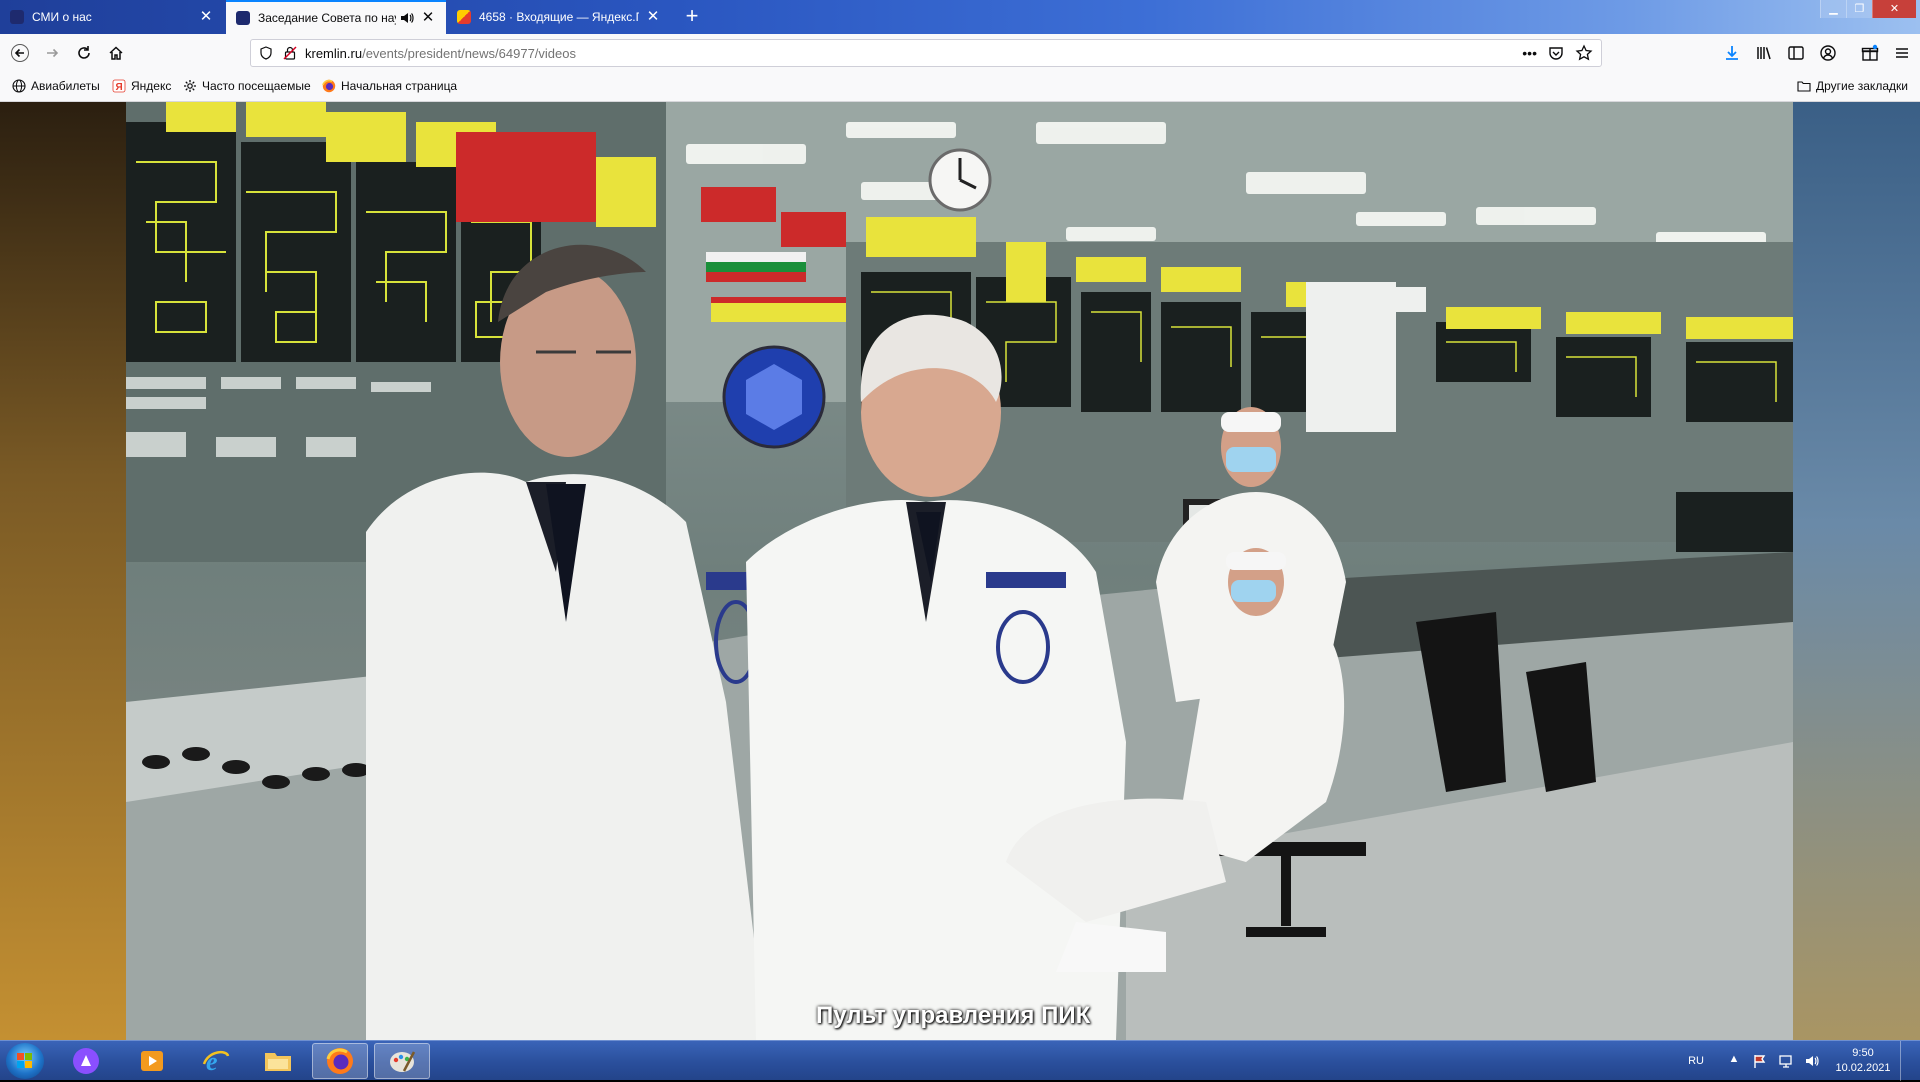 The width and height of the screenshot is (1920, 1082). Describe the element at coordinates (112, 17) in the screenshot. I see `tab-smi: СМИ о нас ✕` at that location.